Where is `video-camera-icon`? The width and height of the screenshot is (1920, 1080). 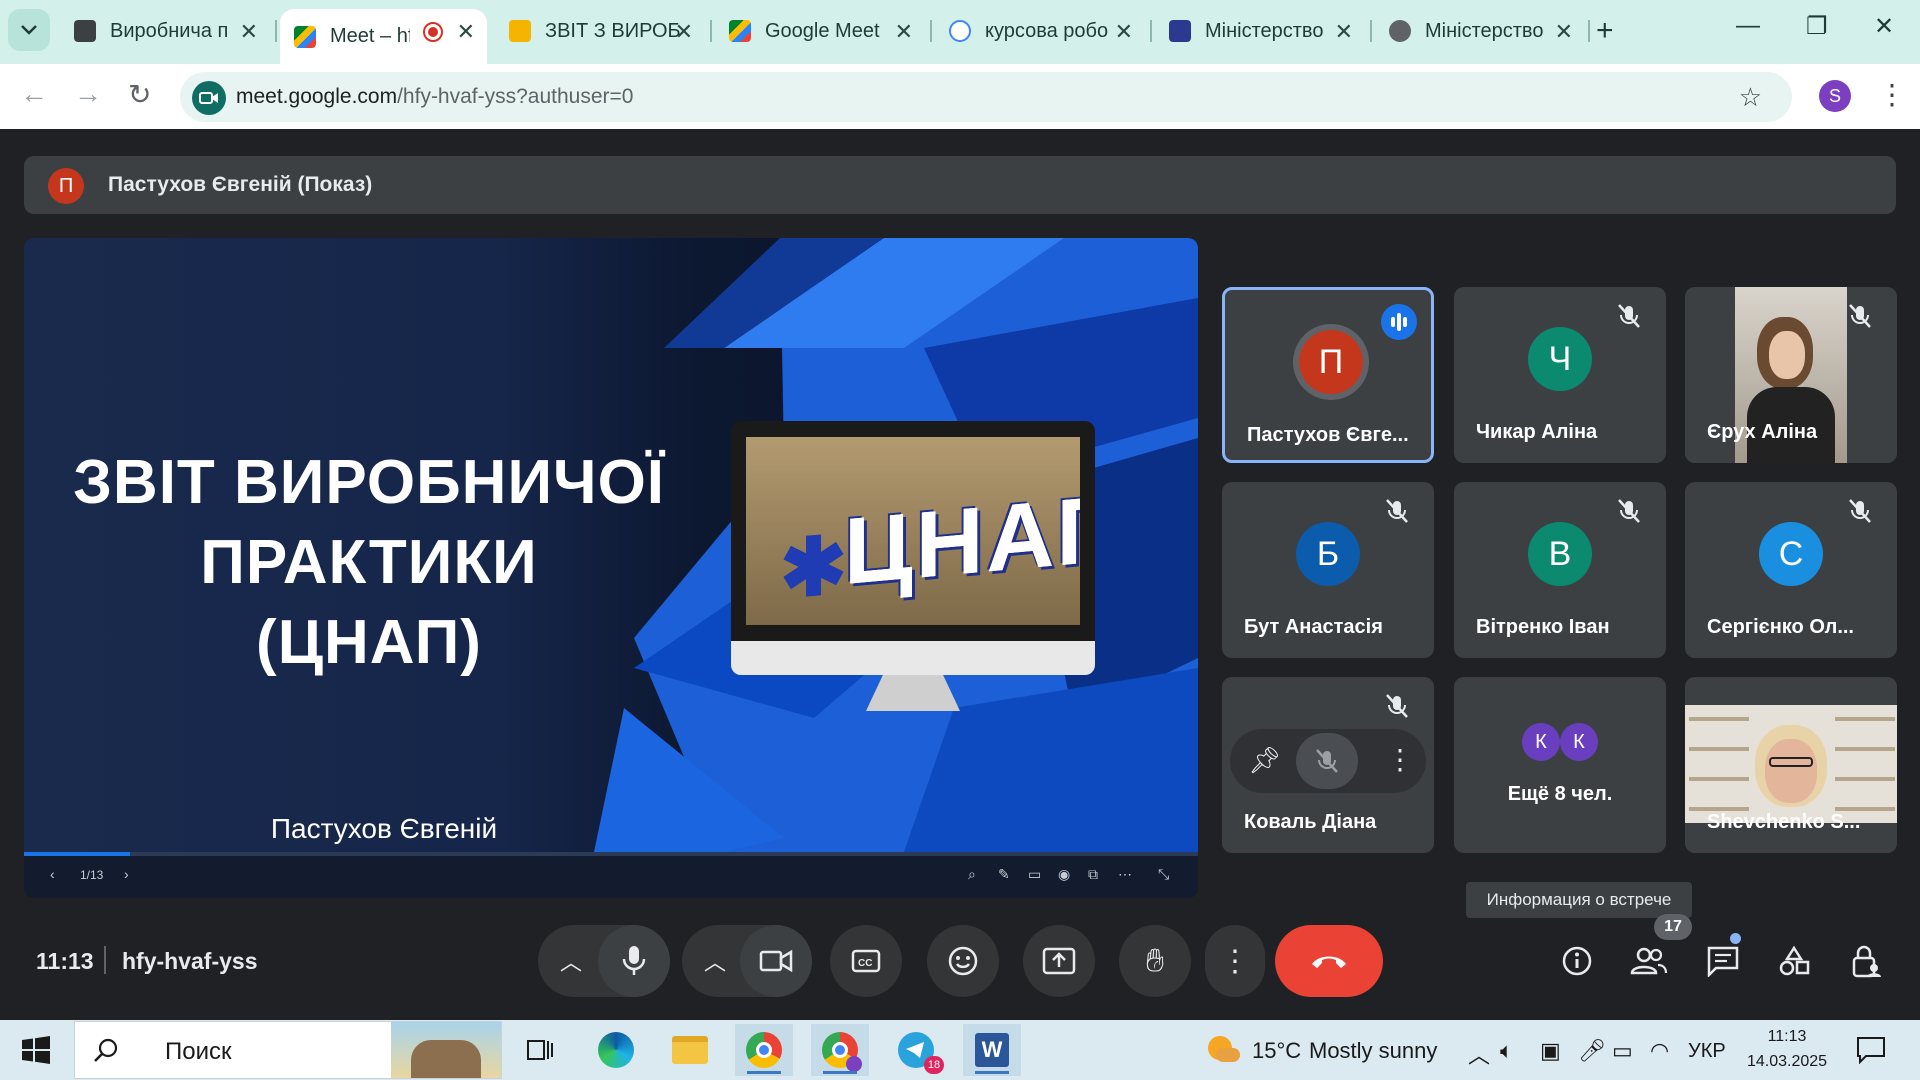
video-camera-icon is located at coordinates (776, 961).